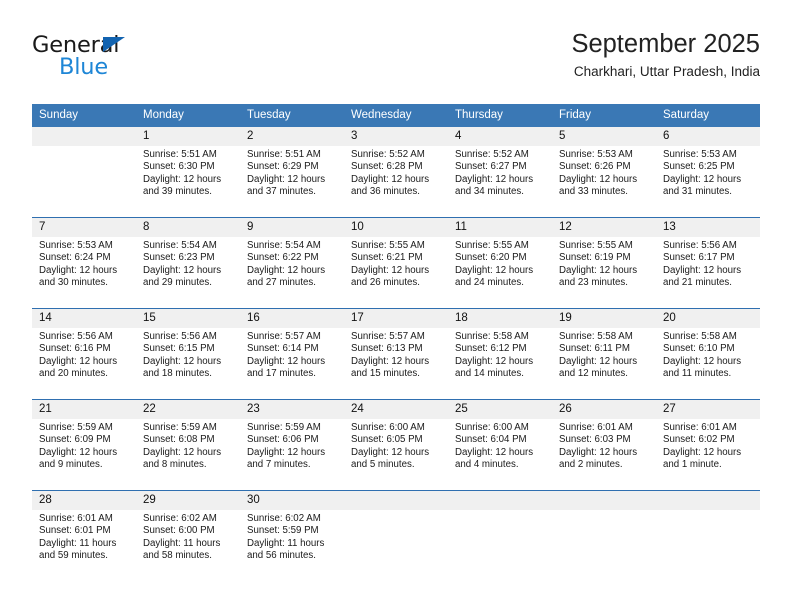  What do you see at coordinates (388, 427) in the screenshot?
I see `day-detail-line: Sunrise: 6:00 AM` at bounding box center [388, 427].